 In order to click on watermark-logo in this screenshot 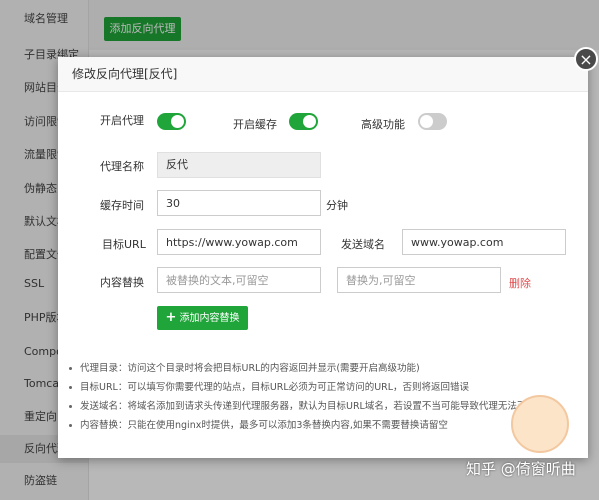, I will do `click(540, 424)`.